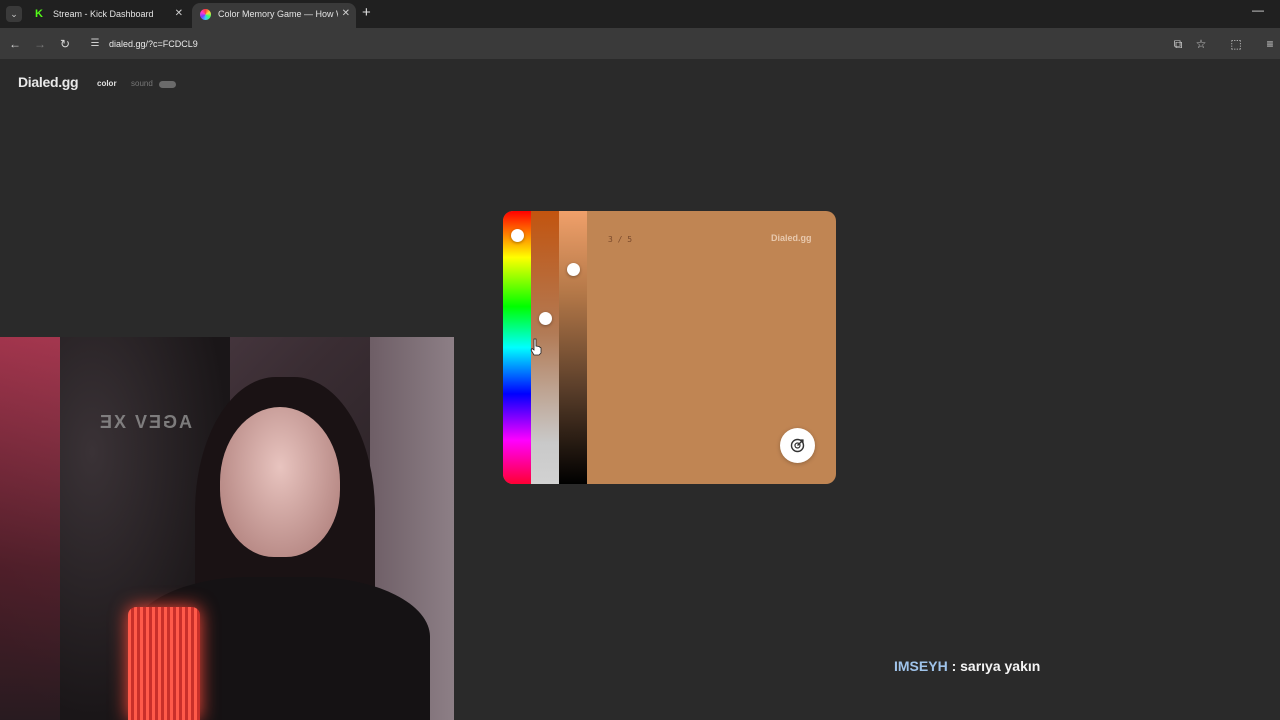 The height and width of the screenshot is (720, 1280). What do you see at coordinates (1178, 44) in the screenshot?
I see `install-app-icon: ⧉` at bounding box center [1178, 44].